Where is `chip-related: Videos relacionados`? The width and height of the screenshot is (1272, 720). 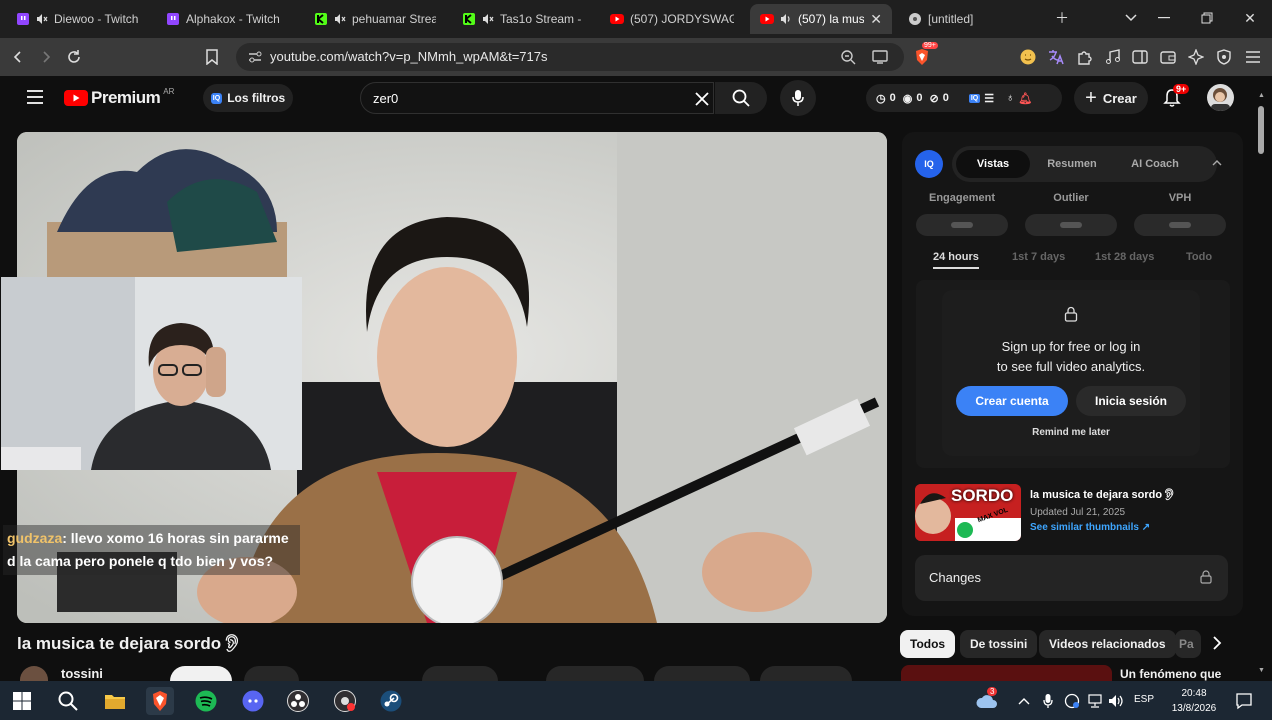
chip-related: Videos relacionados is located at coordinates (1107, 644).